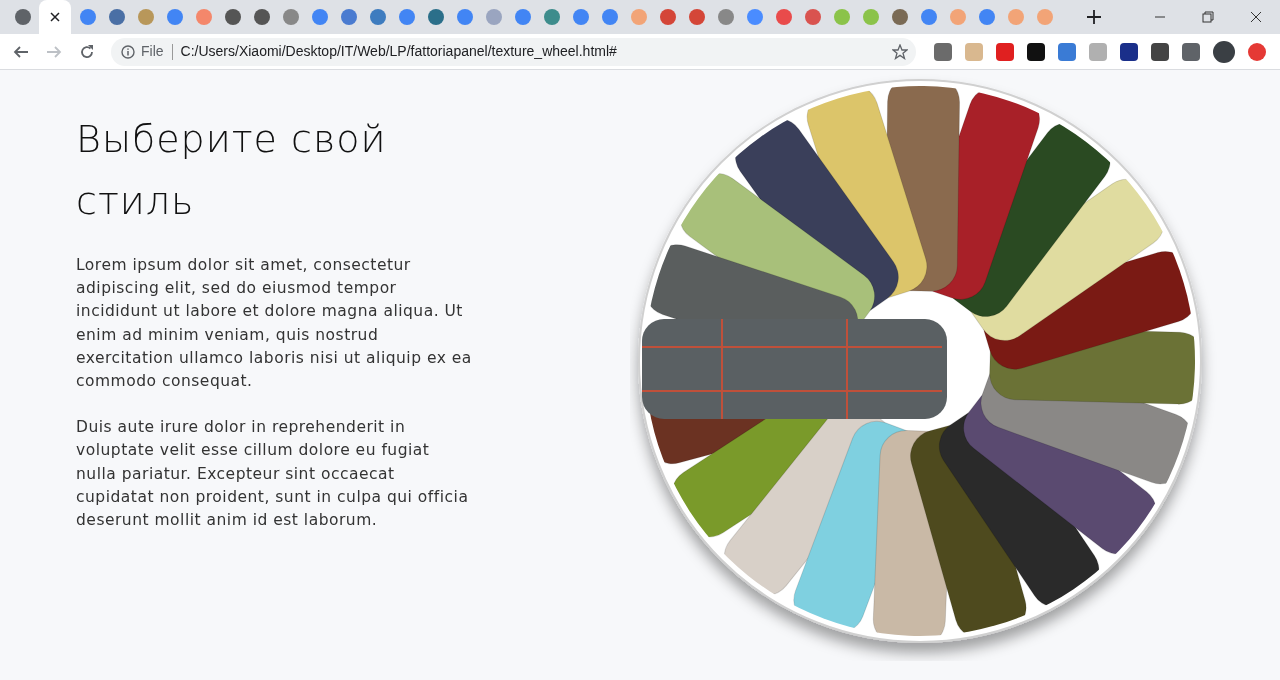  What do you see at coordinates (398, 51) in the screenshot?
I see `url-text: C:/Users/Xiaomi/Desktop/IT/Web/LP/fattoriapanel/texture_wheel.html#` at bounding box center [398, 51].